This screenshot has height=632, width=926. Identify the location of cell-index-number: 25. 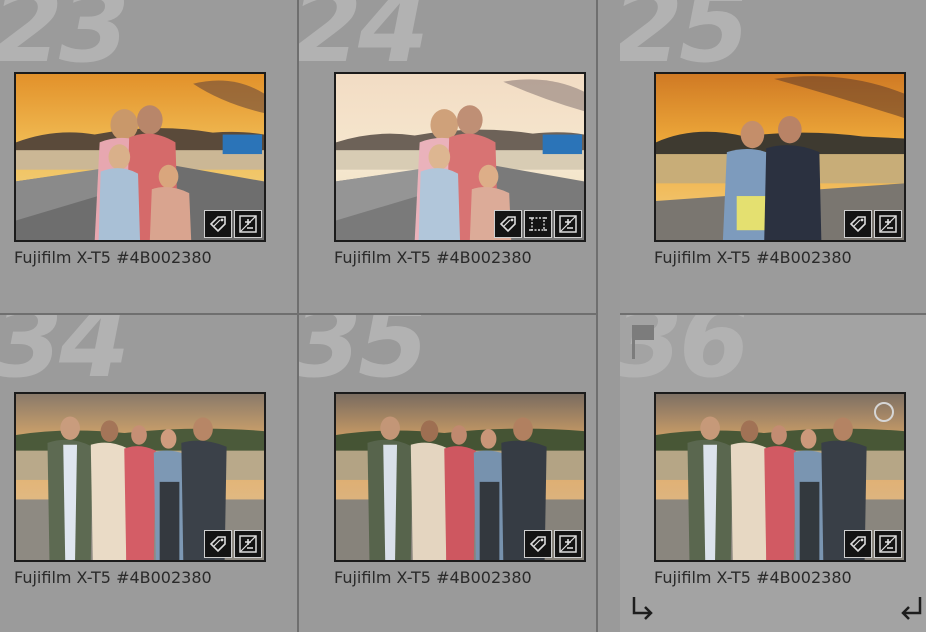
(685, 43).